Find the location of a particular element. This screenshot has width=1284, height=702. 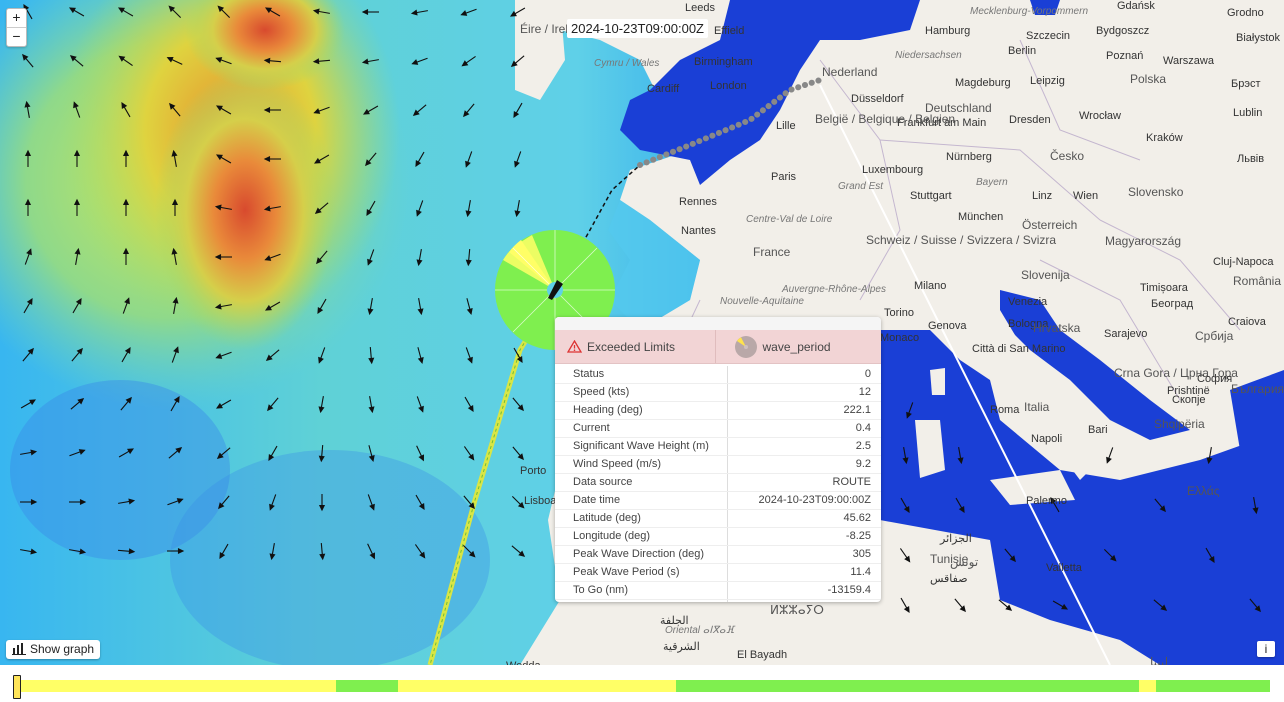

panel-row-key: Data source is located at coordinates (641, 482).